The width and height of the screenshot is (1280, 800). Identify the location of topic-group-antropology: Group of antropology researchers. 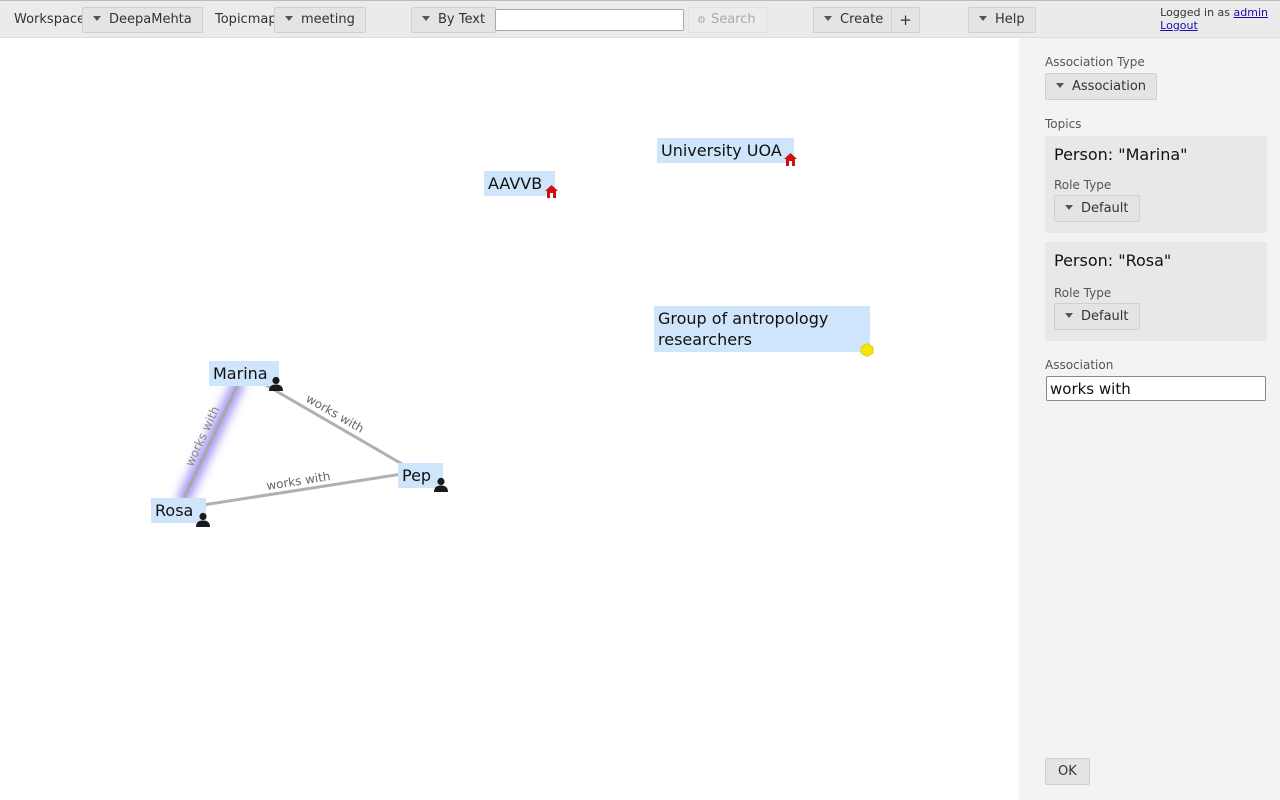
(762, 329).